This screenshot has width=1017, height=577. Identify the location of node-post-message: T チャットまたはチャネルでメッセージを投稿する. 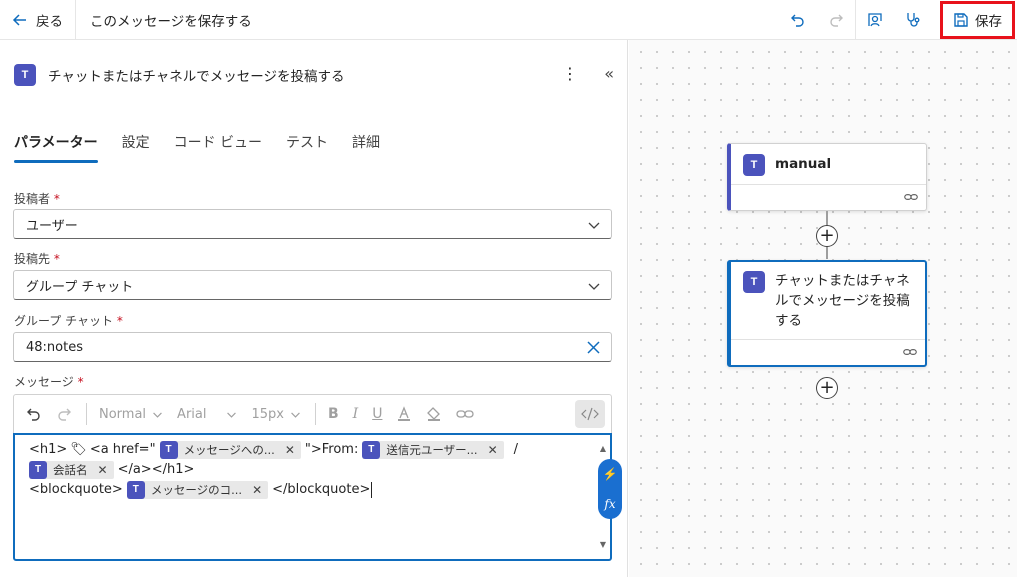
(827, 313).